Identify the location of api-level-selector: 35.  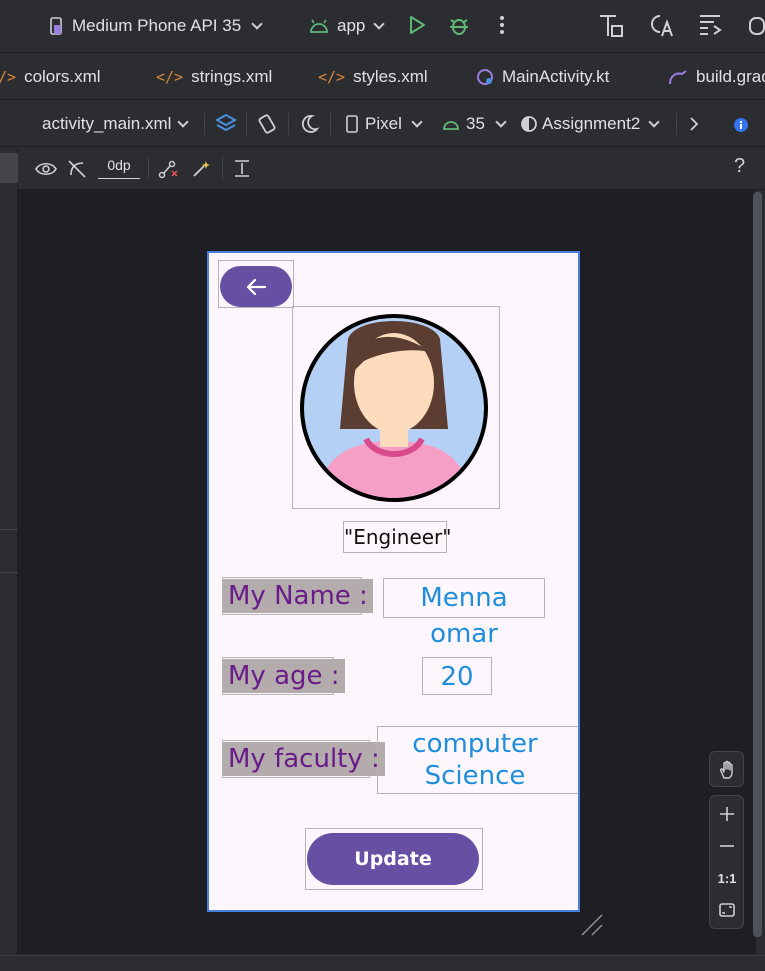
(474, 124).